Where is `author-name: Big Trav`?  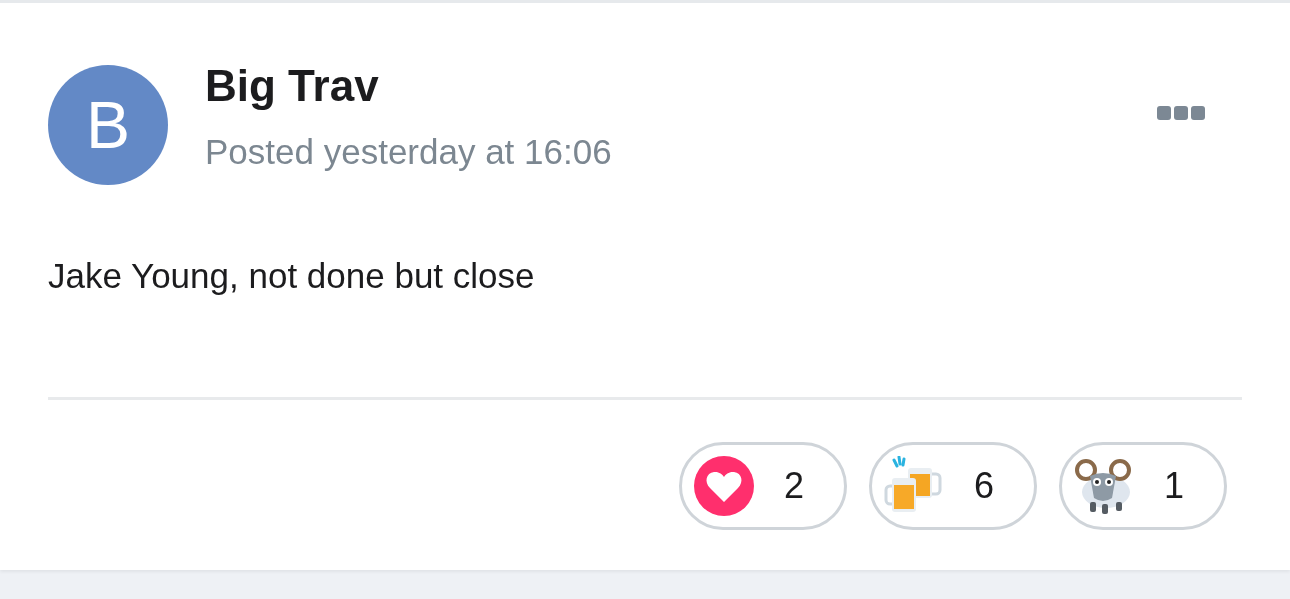 author-name: Big Trav is located at coordinates (681, 86).